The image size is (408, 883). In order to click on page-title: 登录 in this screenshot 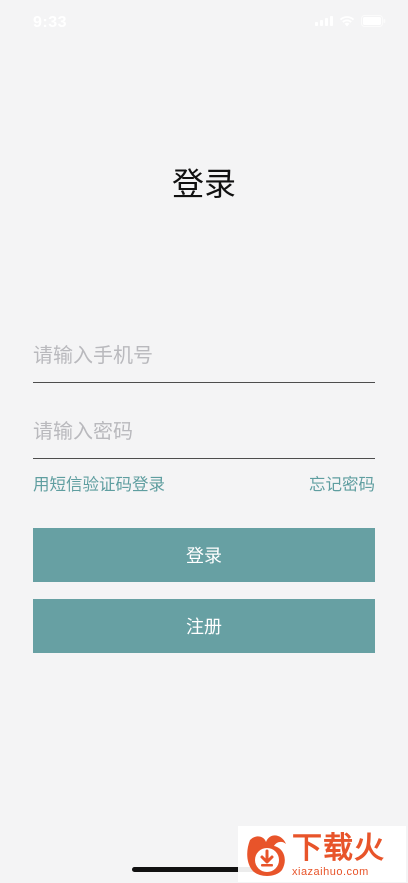, I will do `click(203, 184)`.